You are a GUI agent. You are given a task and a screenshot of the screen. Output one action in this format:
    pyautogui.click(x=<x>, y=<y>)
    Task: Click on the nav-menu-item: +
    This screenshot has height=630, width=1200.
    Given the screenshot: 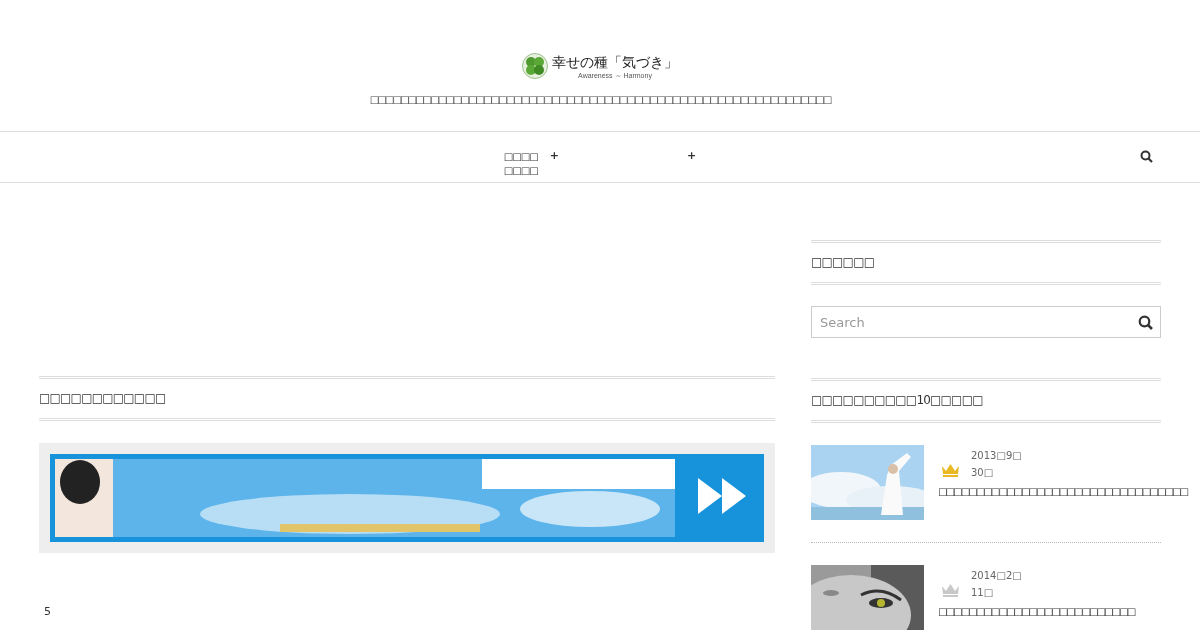 What is the action you would take?
    pyautogui.click(x=692, y=157)
    